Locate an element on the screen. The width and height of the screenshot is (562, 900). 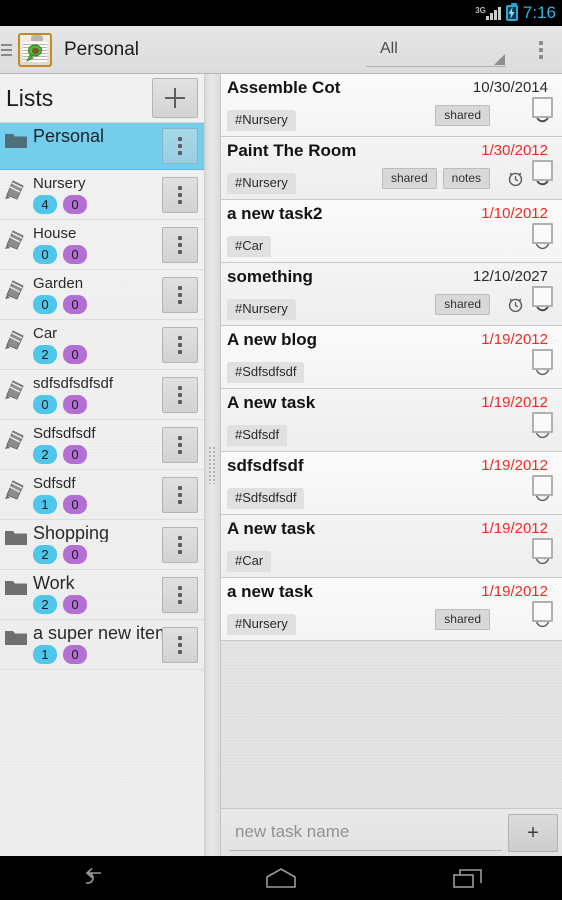
sidebar-item-house: House 0 0 is located at coordinates (102, 245).